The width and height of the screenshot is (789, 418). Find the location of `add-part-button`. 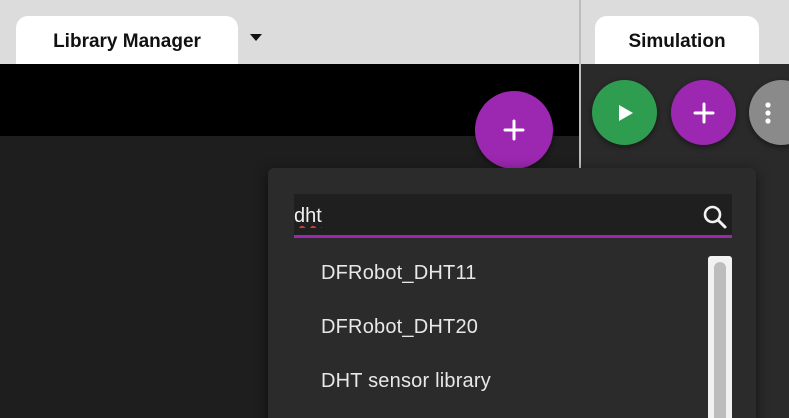

add-part-button is located at coordinates (703, 112).